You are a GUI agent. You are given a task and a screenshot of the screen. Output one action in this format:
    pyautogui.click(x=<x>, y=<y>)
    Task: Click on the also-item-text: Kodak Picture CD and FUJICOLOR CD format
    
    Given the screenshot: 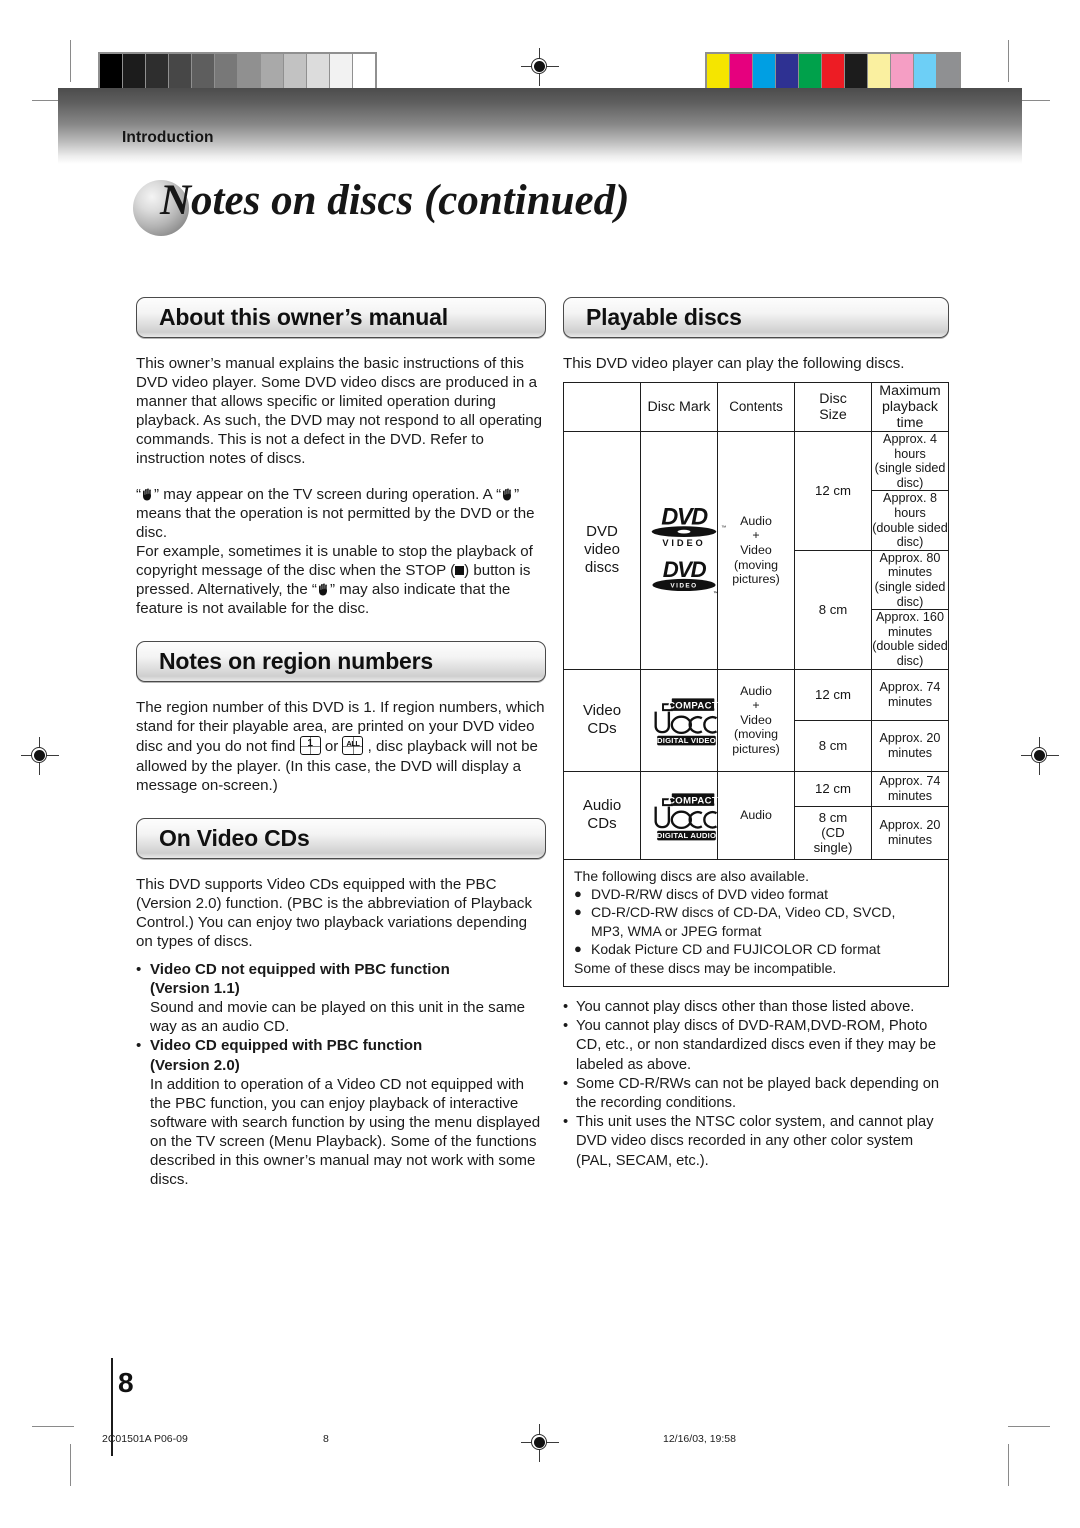 What is the action you would take?
    pyautogui.click(x=736, y=949)
    